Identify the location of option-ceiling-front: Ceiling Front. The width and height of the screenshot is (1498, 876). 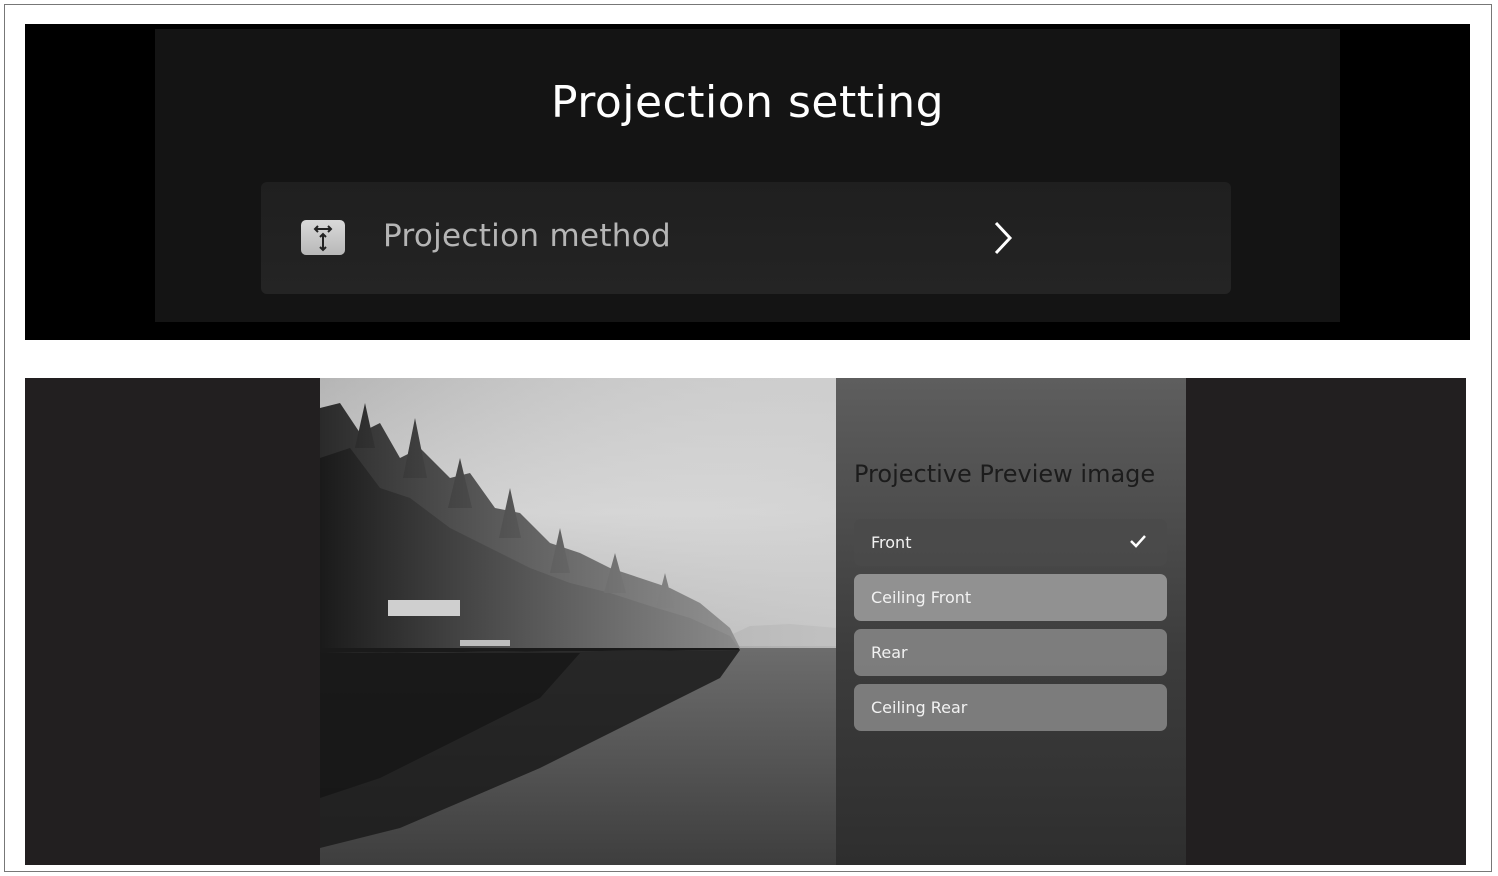
(1010, 597).